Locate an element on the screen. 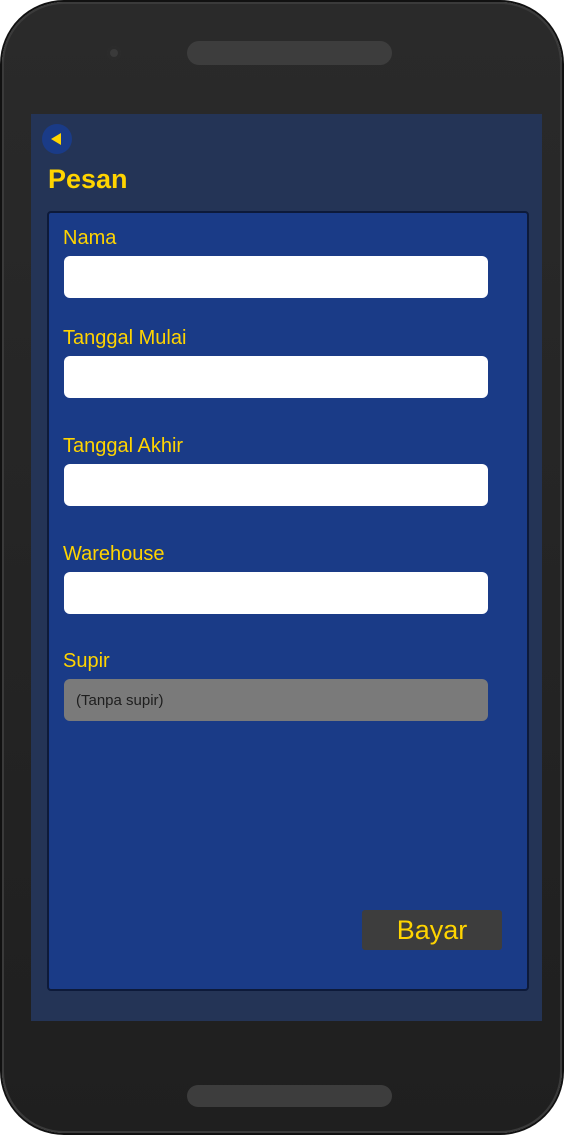 The height and width of the screenshot is (1135, 564). earpiece-speaker is located at coordinates (289, 53).